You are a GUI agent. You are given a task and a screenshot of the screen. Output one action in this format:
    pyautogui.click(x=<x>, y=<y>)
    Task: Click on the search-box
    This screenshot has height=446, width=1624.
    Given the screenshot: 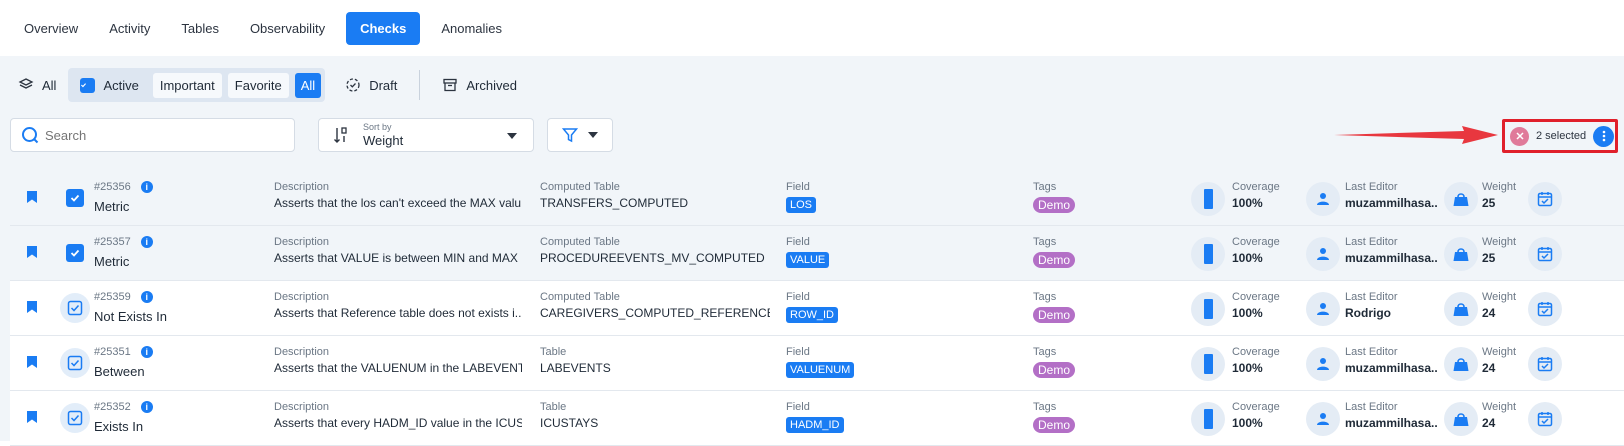 What is the action you would take?
    pyautogui.click(x=152, y=135)
    